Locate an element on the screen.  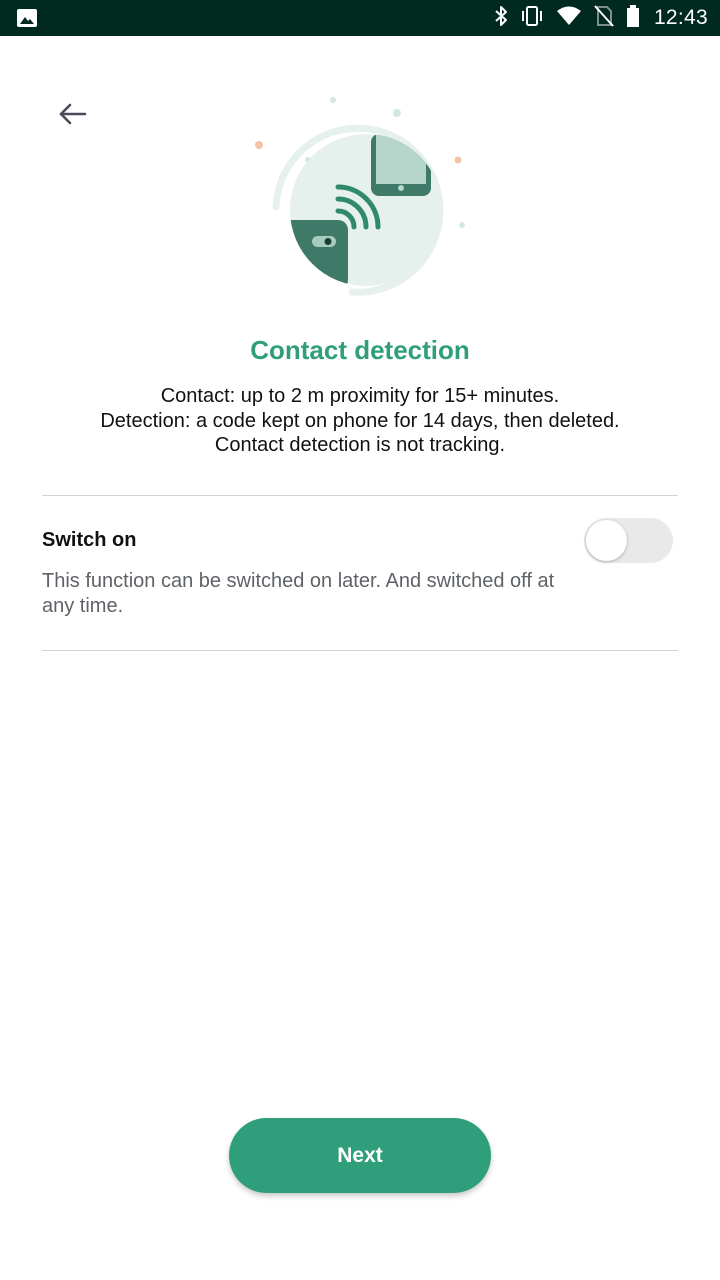
status-icons: 12:43 is located at coordinates (601, 18).